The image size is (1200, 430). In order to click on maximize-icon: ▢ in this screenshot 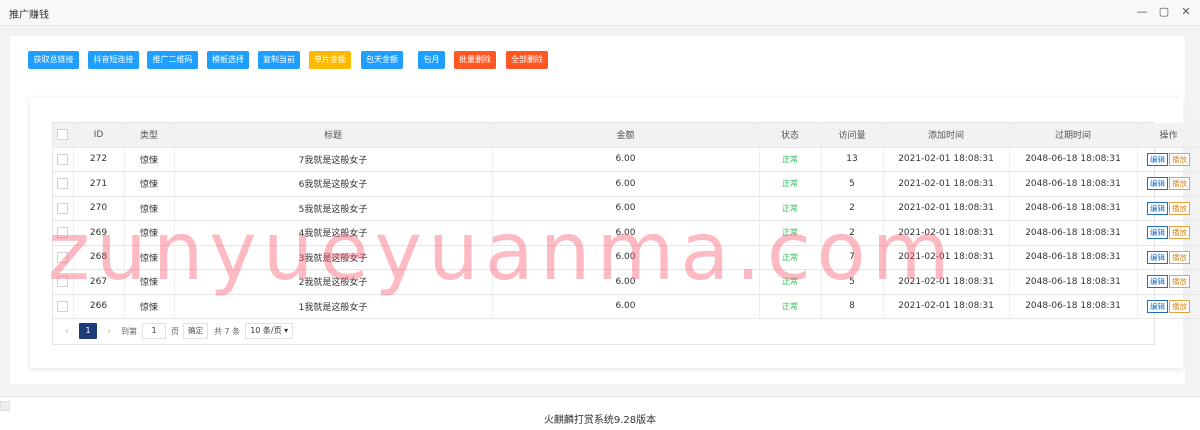, I will do `click(1164, 12)`.